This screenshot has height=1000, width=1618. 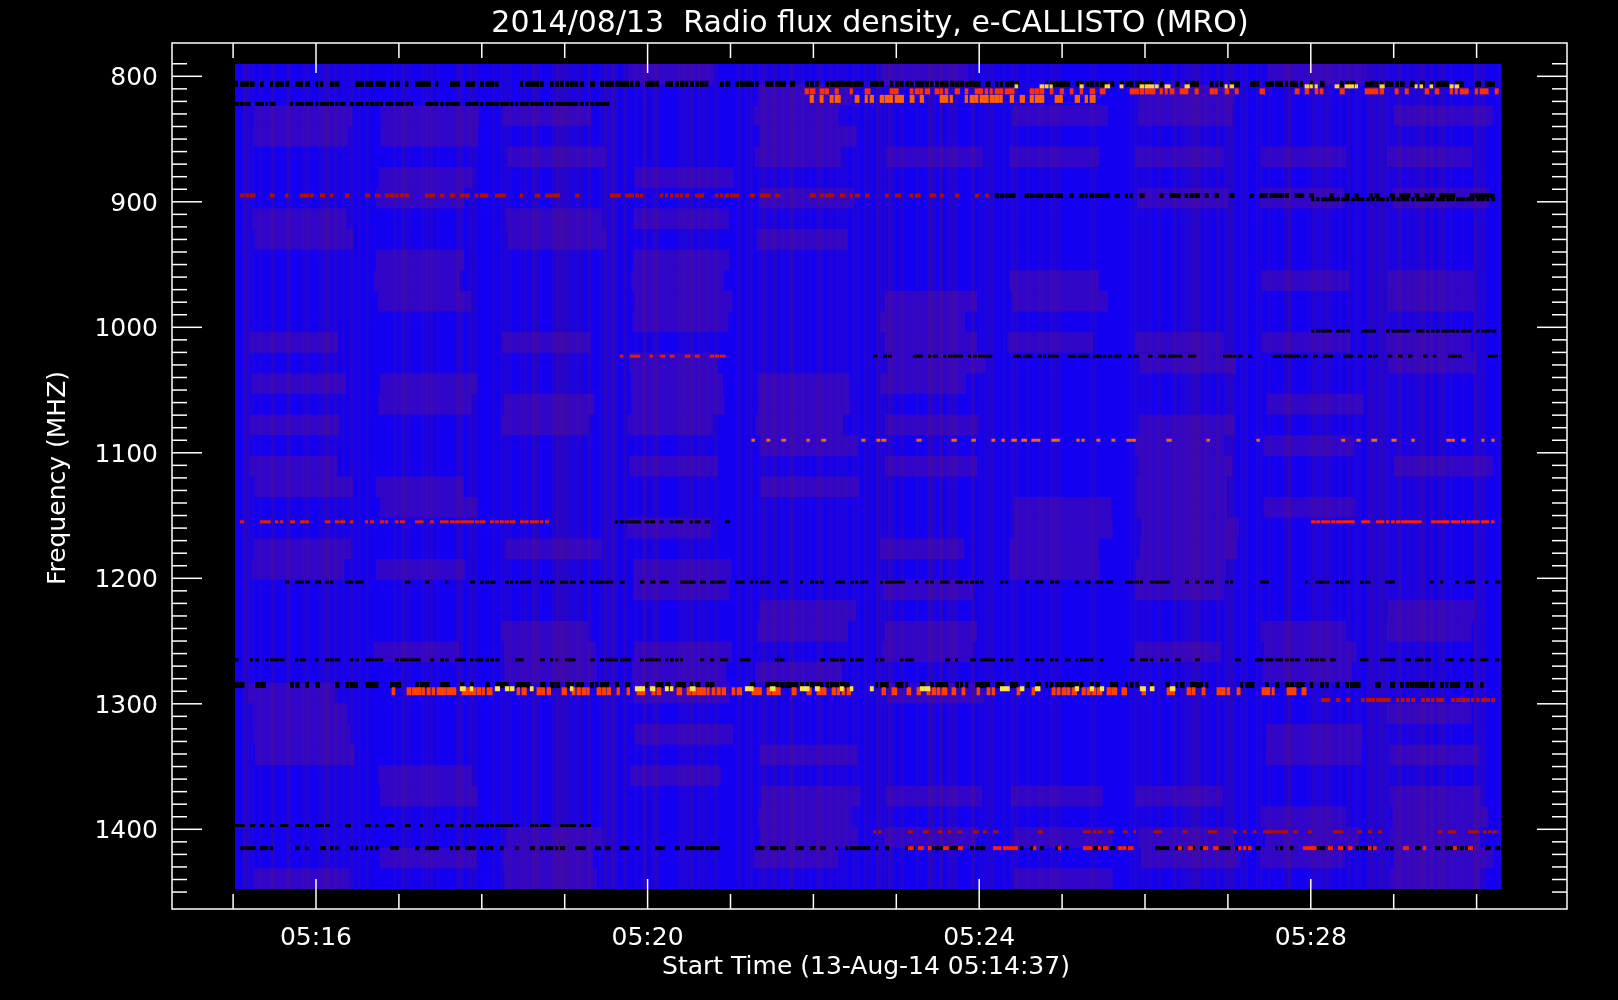 I want to click on x-axis-label: Start Time (13-Aug-14 05:14:37), so click(x=866, y=965).